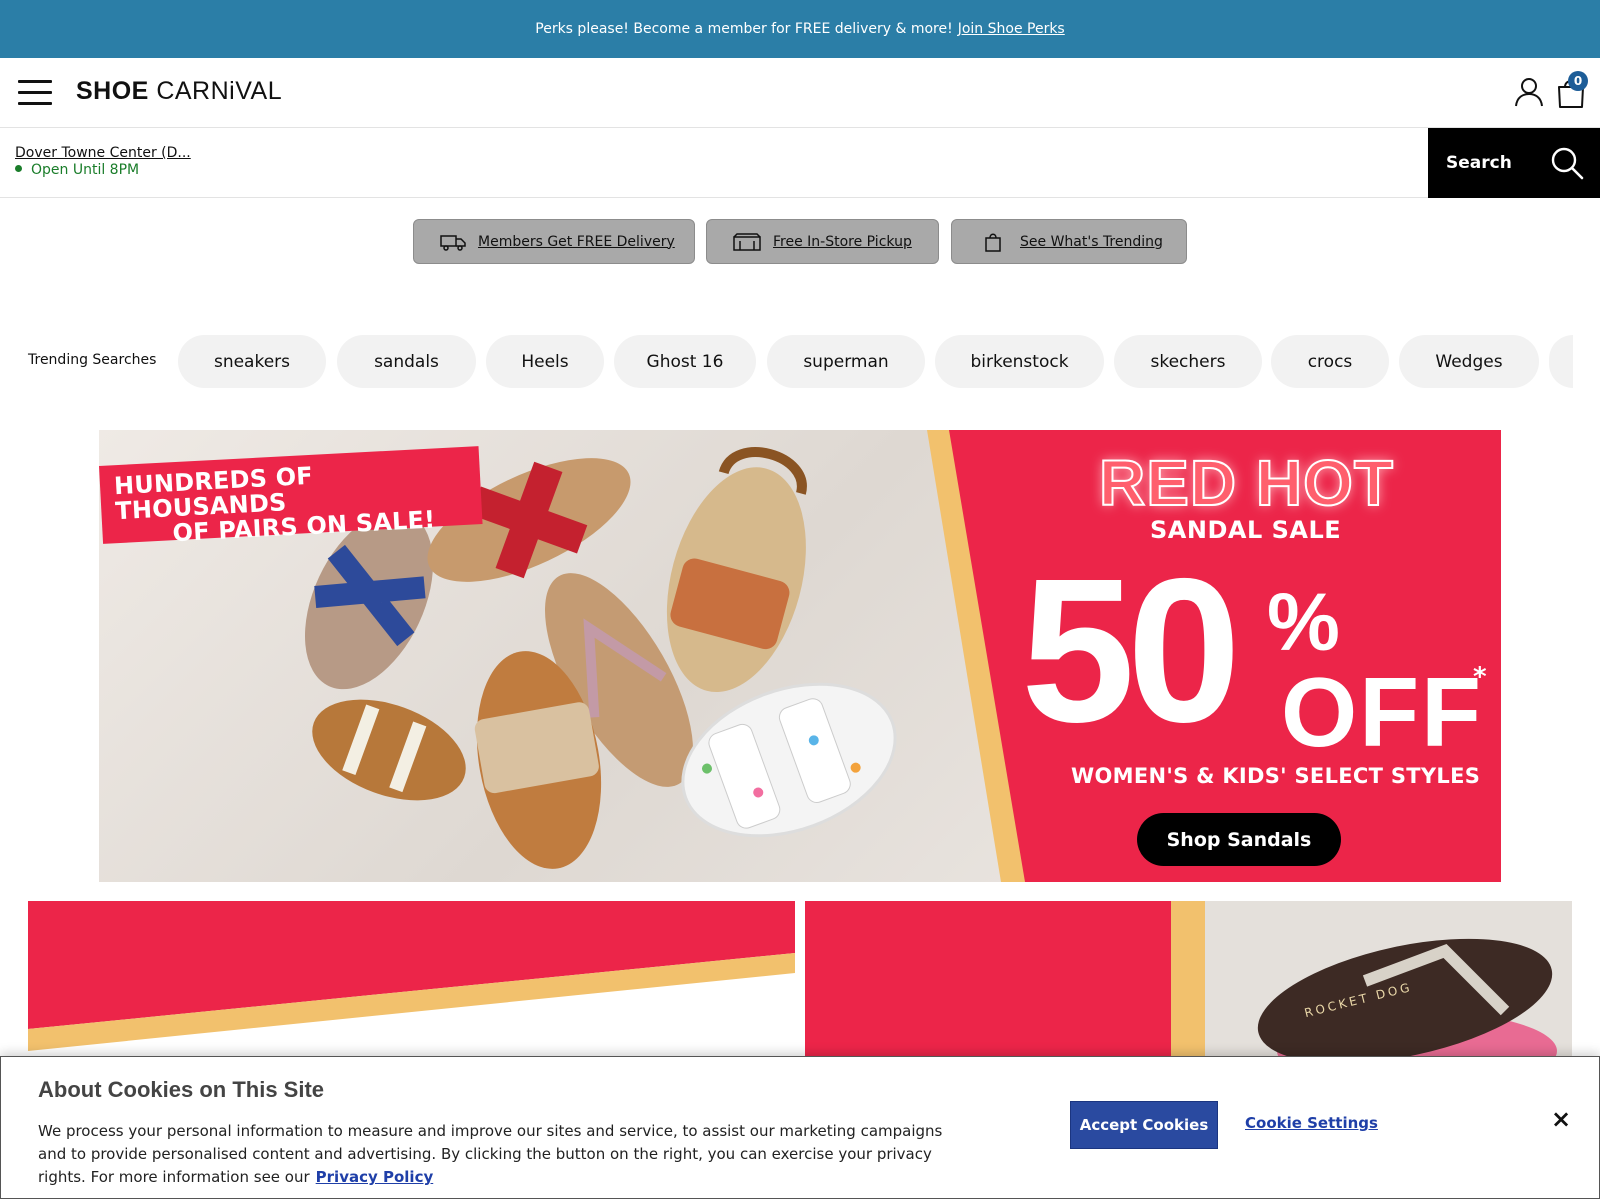  Describe the element at coordinates (252, 361) in the screenshot. I see `trending-chip: sneakers` at that location.